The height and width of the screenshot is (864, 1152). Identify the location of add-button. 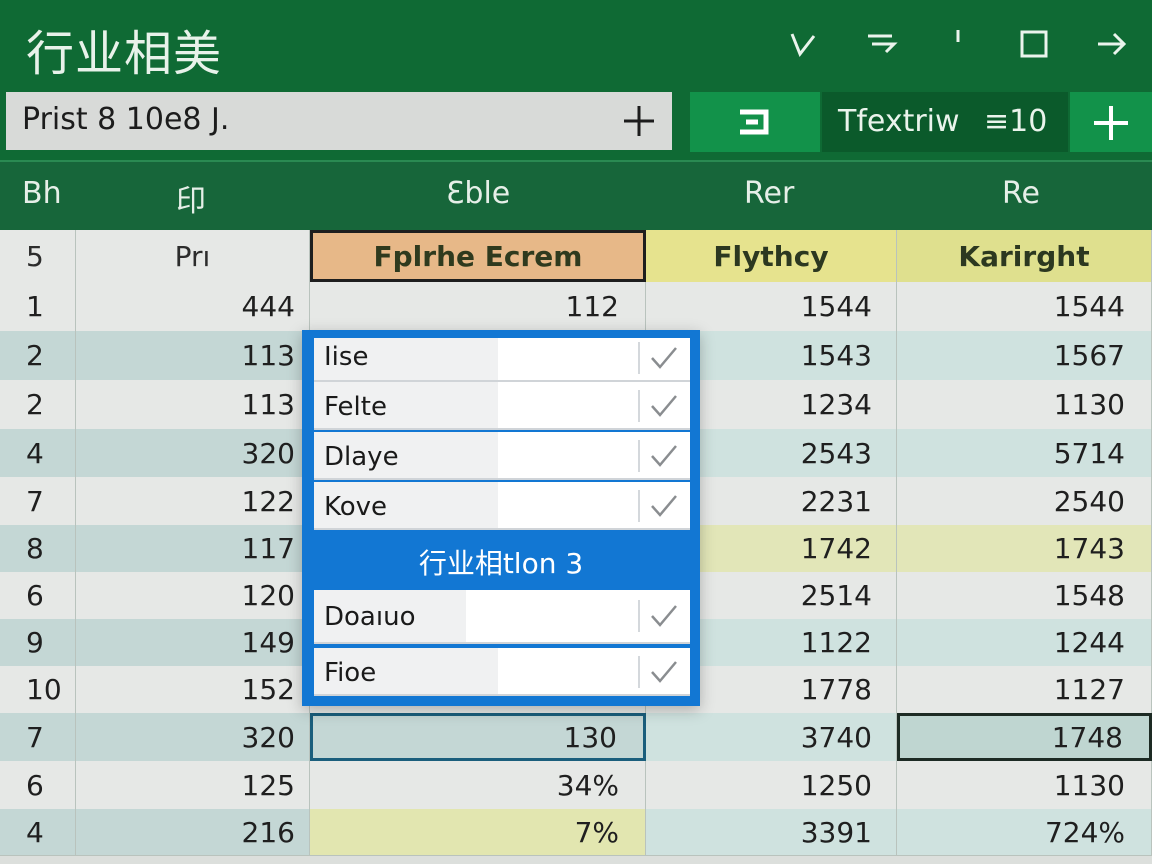
(1111, 122).